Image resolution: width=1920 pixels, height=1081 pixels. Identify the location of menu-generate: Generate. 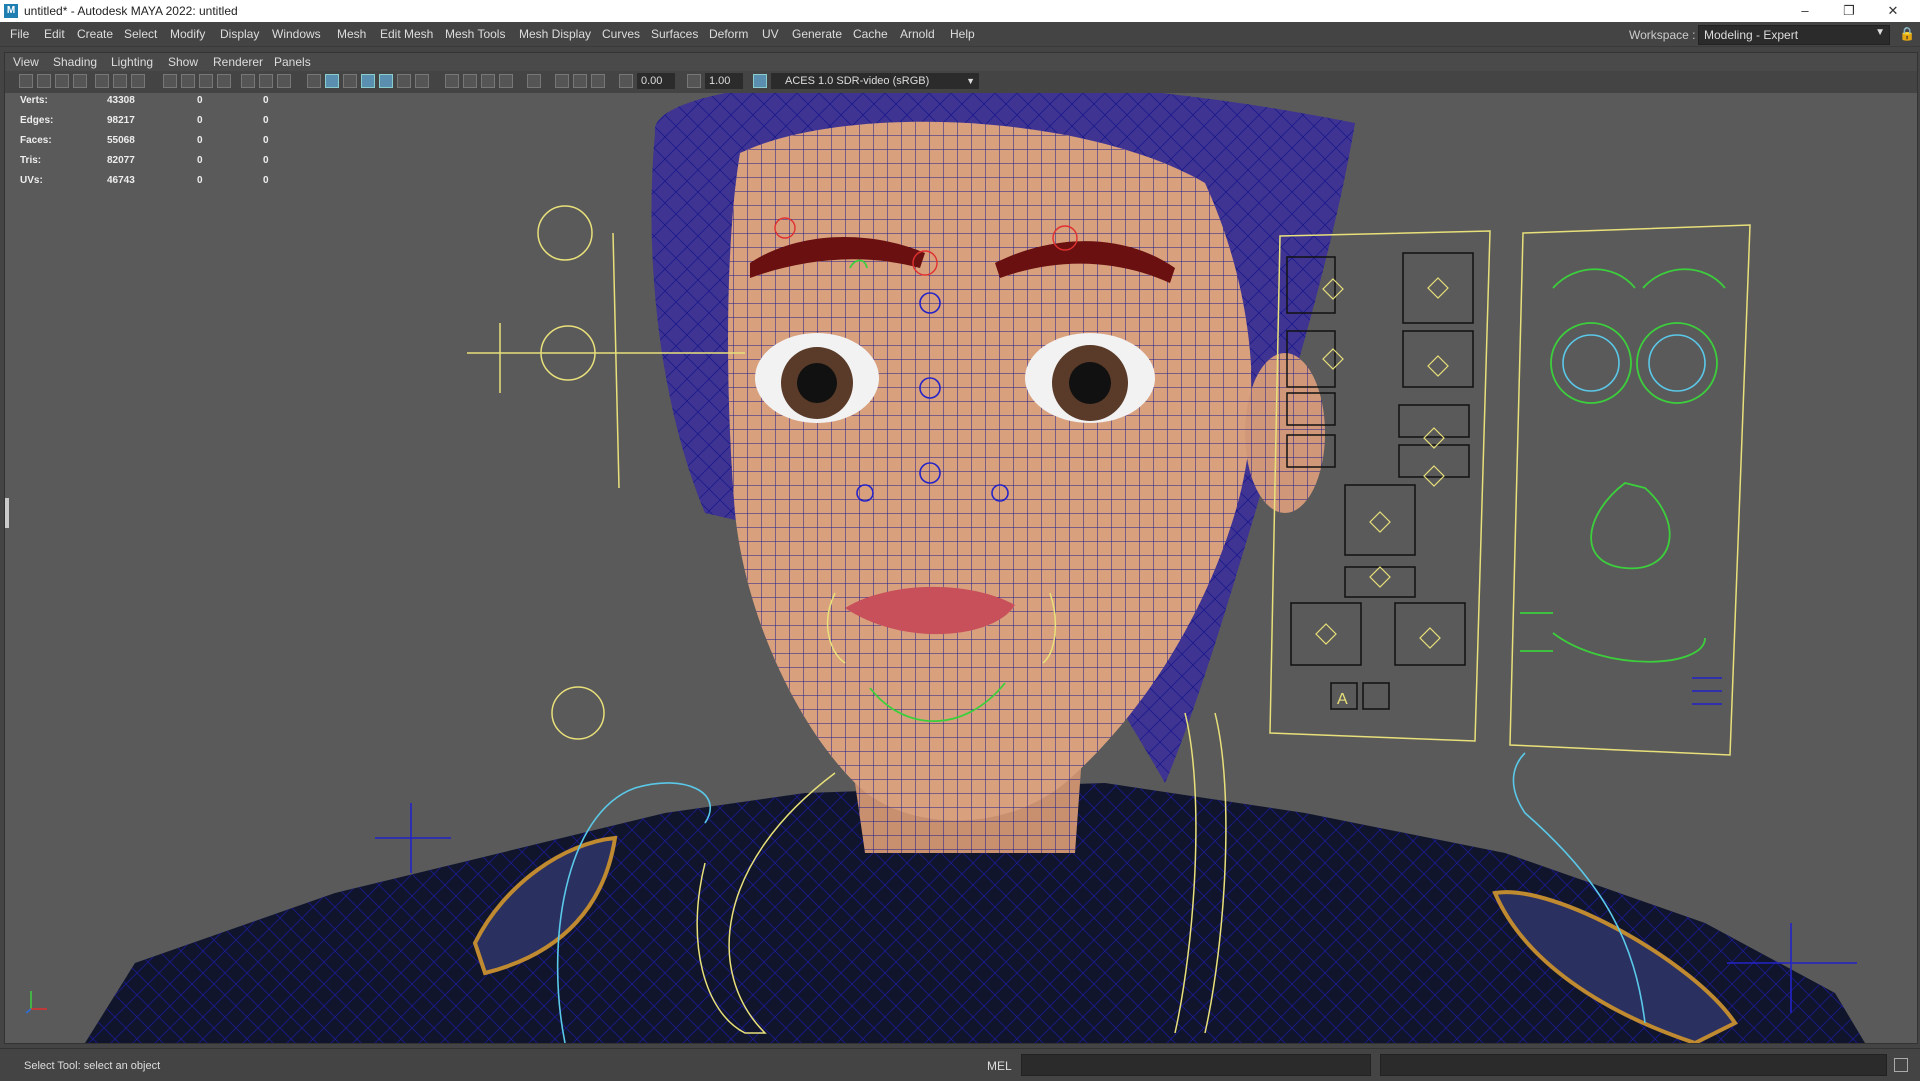
(817, 34).